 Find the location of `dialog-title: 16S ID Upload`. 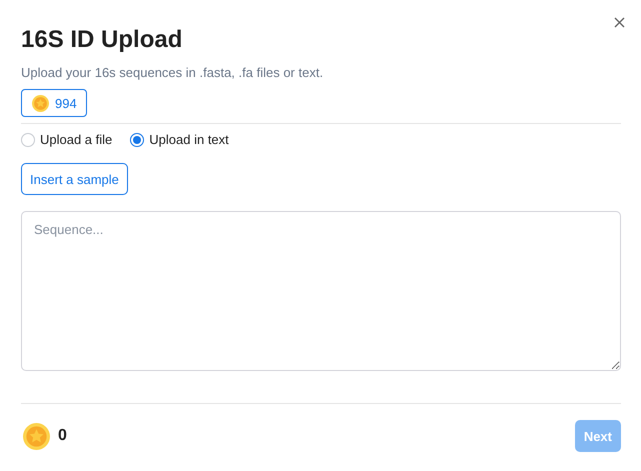

dialog-title: 16S ID Upload is located at coordinates (102, 40).